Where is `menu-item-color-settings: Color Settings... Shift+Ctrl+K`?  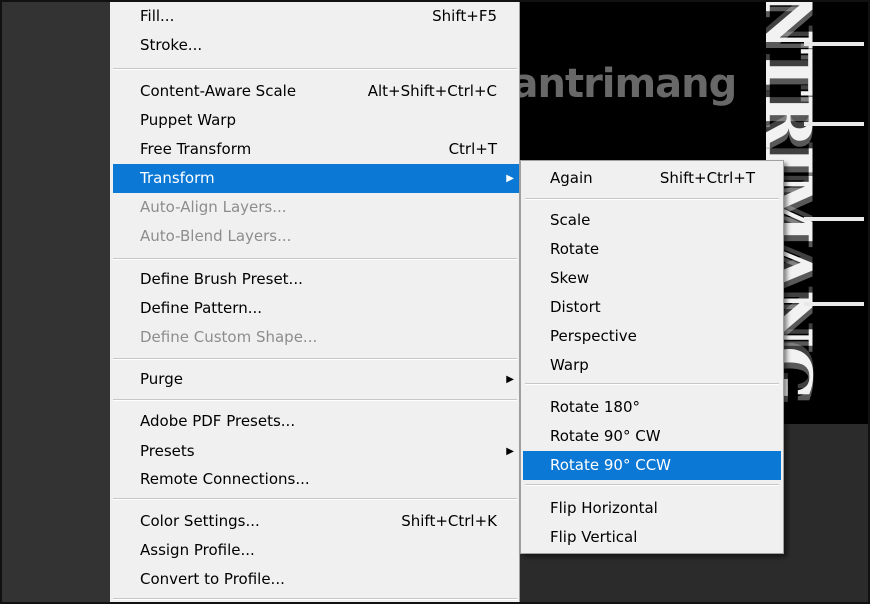
menu-item-color-settings: Color Settings... Shift+Ctrl+K is located at coordinates (314, 521).